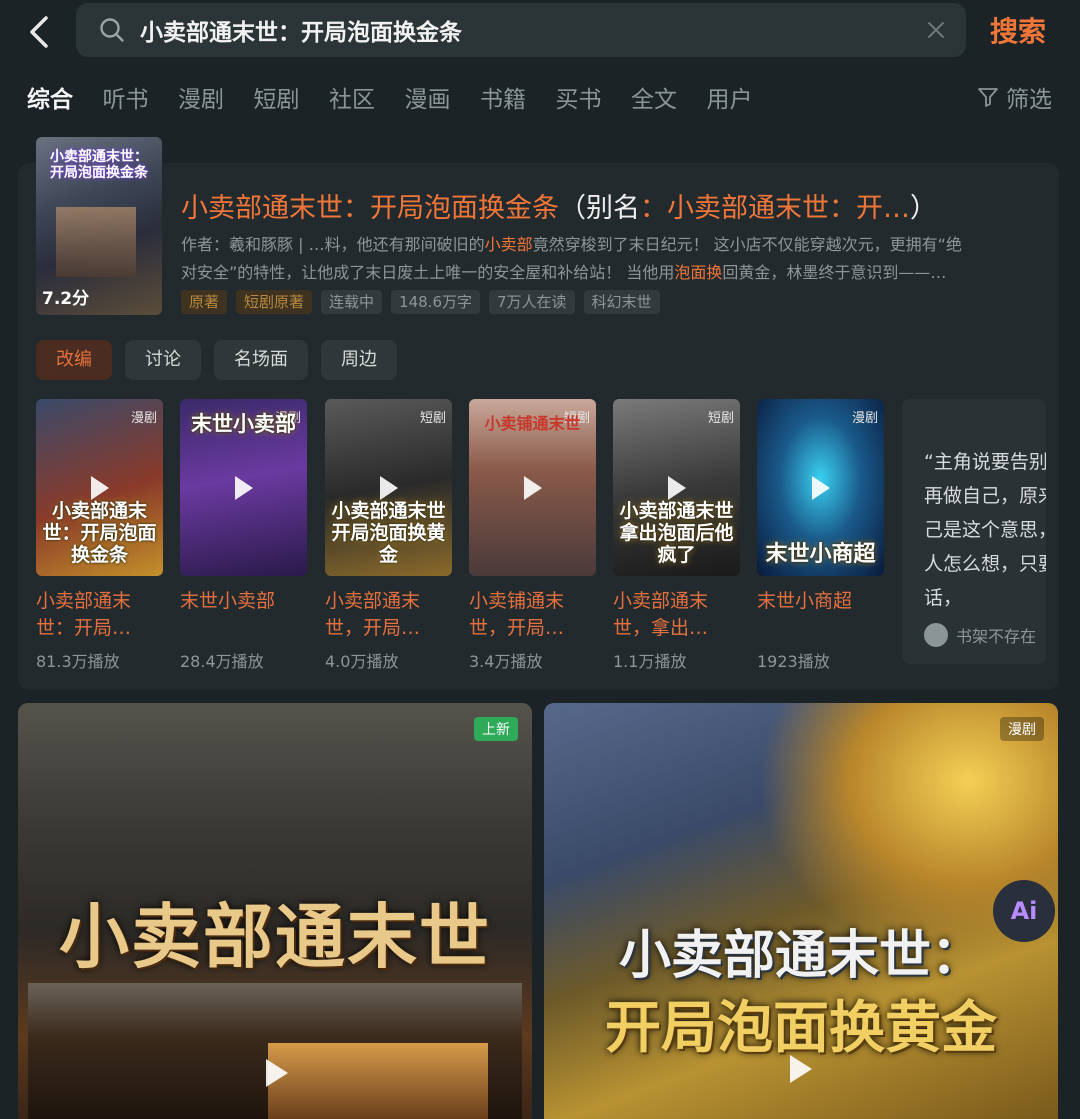 The width and height of the screenshot is (1080, 1119). I want to click on subtab-merch: 周边, so click(359, 360).